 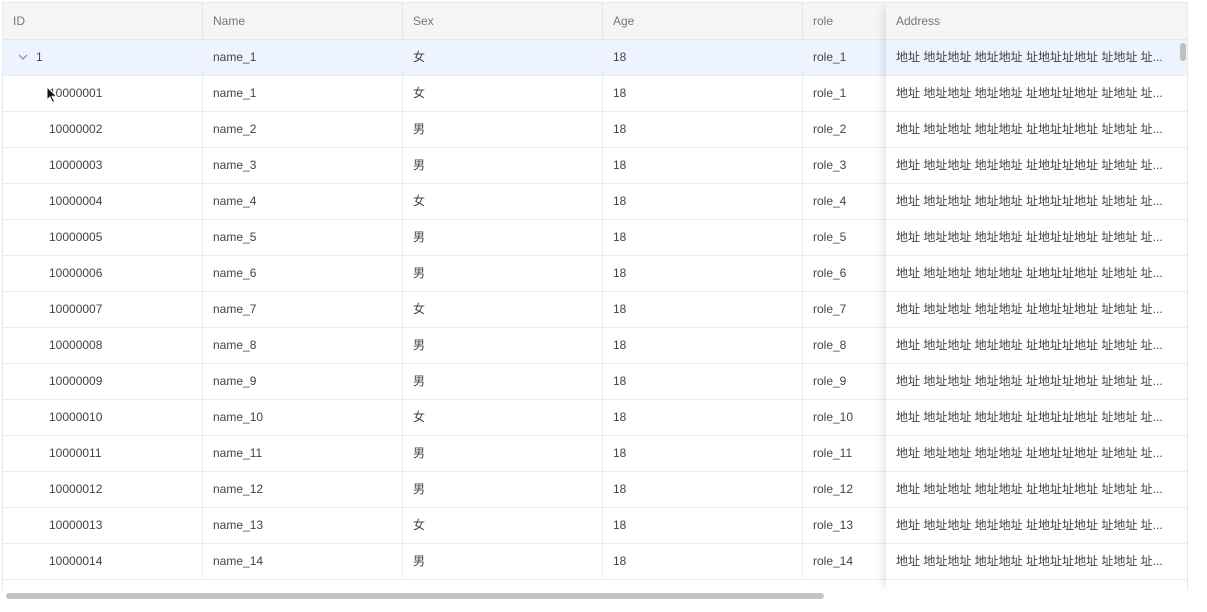 I want to click on cell-id-text: 10000008, so click(x=76, y=345).